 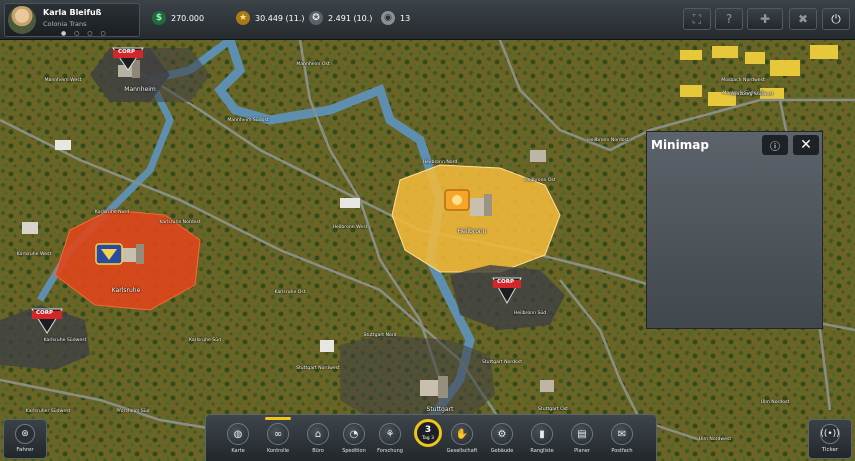 I want to click on nav-label: Spedition, so click(x=354, y=451).